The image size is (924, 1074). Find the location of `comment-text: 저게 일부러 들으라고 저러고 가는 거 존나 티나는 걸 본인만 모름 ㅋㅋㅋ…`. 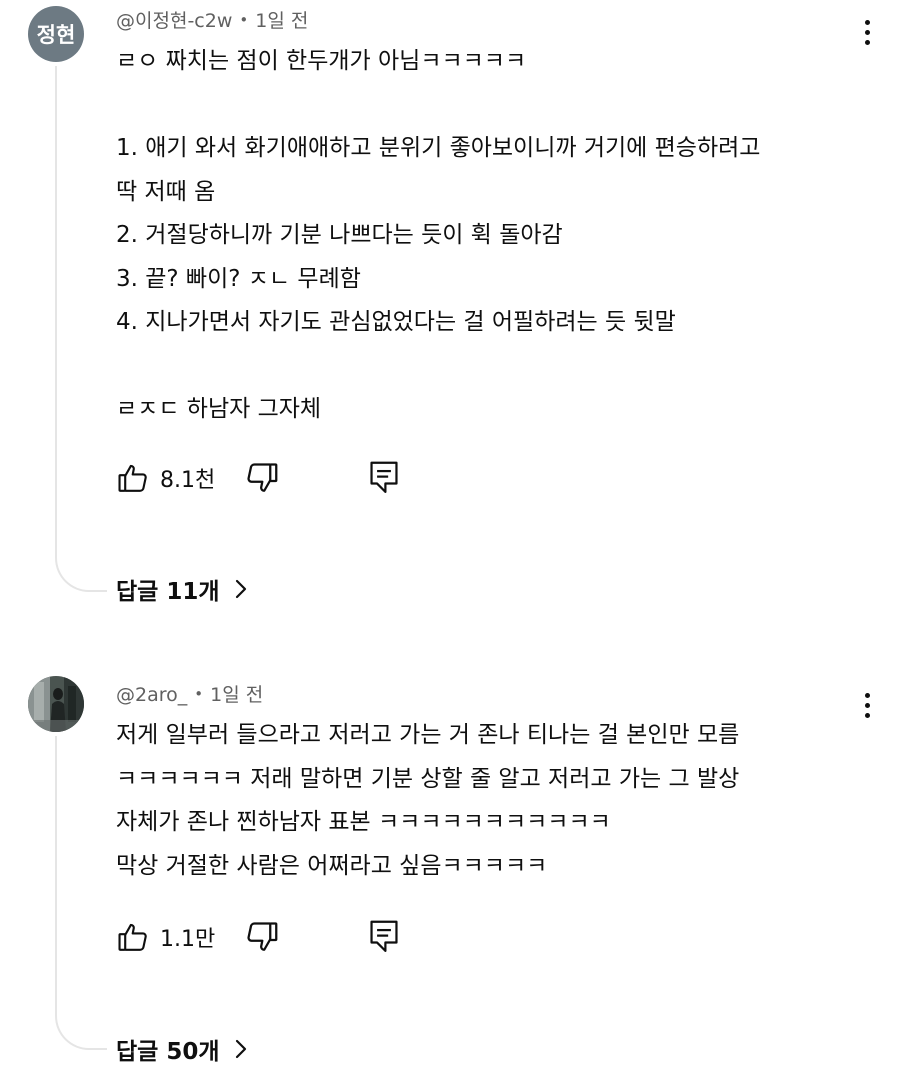

comment-text: 저게 일부러 들으라고 저러고 가는 거 존나 티나는 걸 본인만 모름 ㅋㅋㅋ… is located at coordinates (496, 801).